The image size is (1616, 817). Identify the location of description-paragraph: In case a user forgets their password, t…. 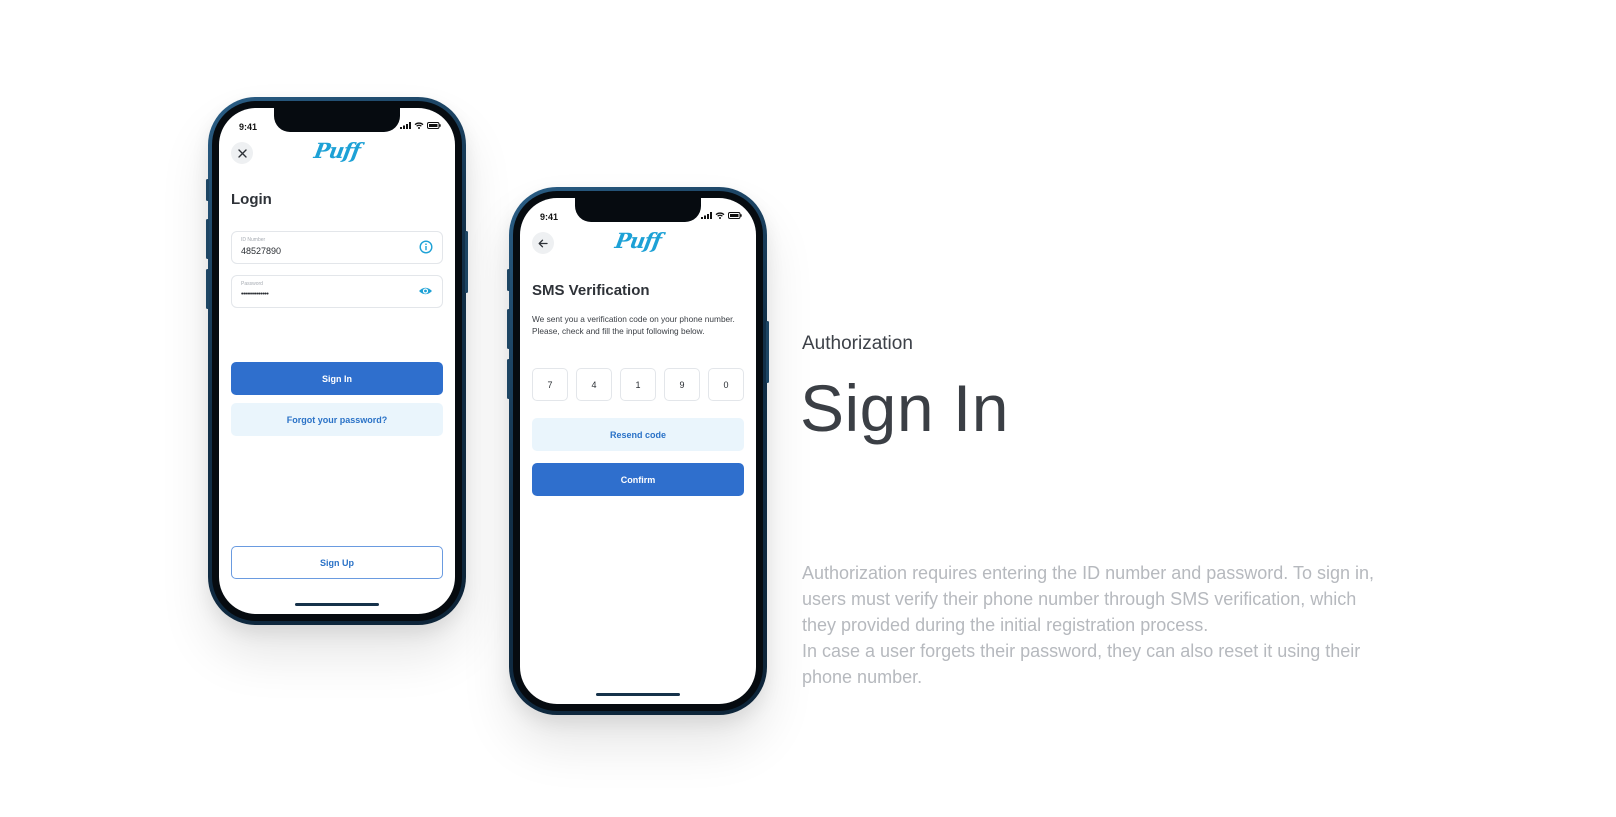
(1081, 664).